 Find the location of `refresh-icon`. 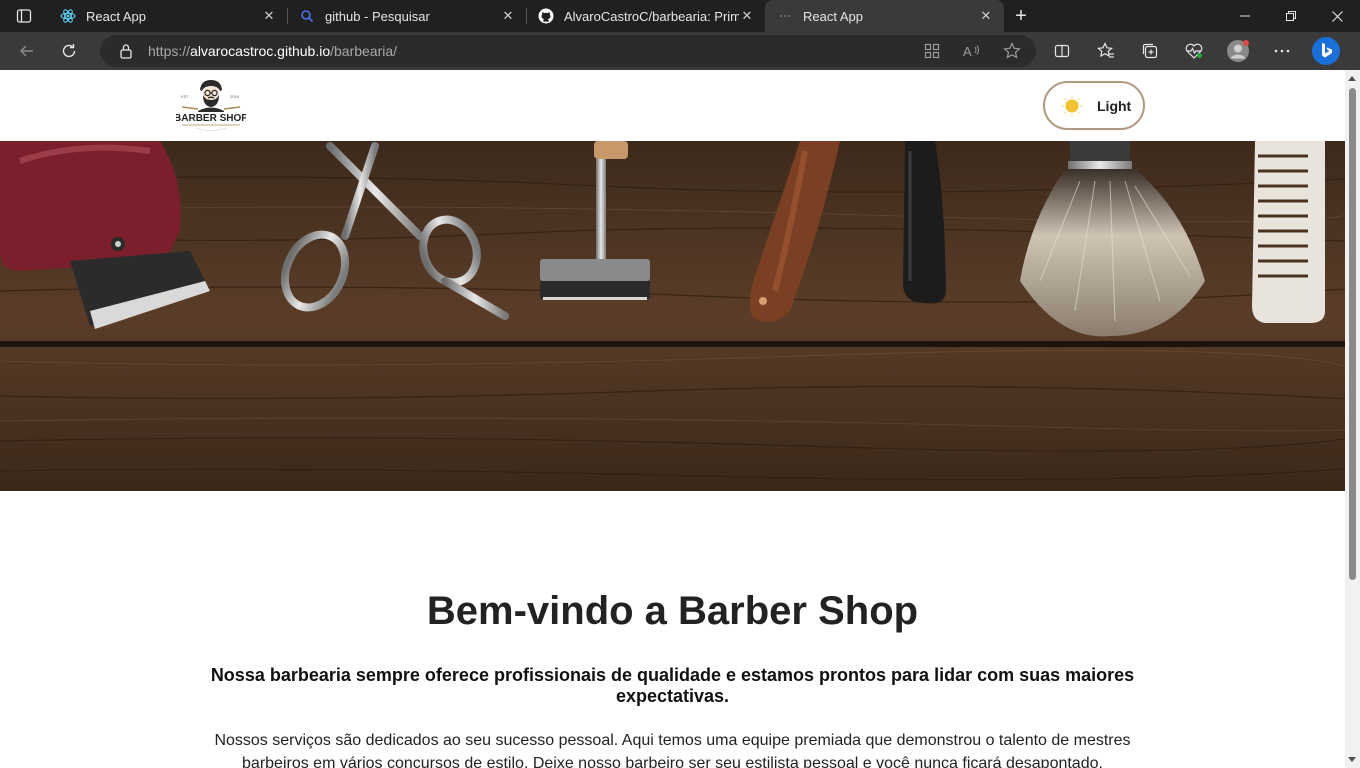

refresh-icon is located at coordinates (69, 51).